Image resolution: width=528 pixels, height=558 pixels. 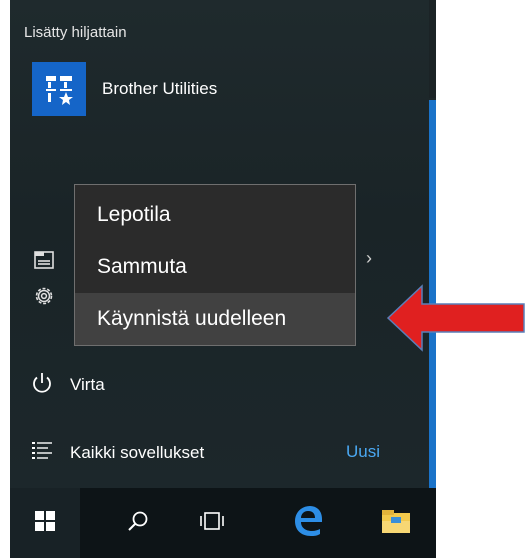 I want to click on power-button: Virta, so click(x=220, y=385).